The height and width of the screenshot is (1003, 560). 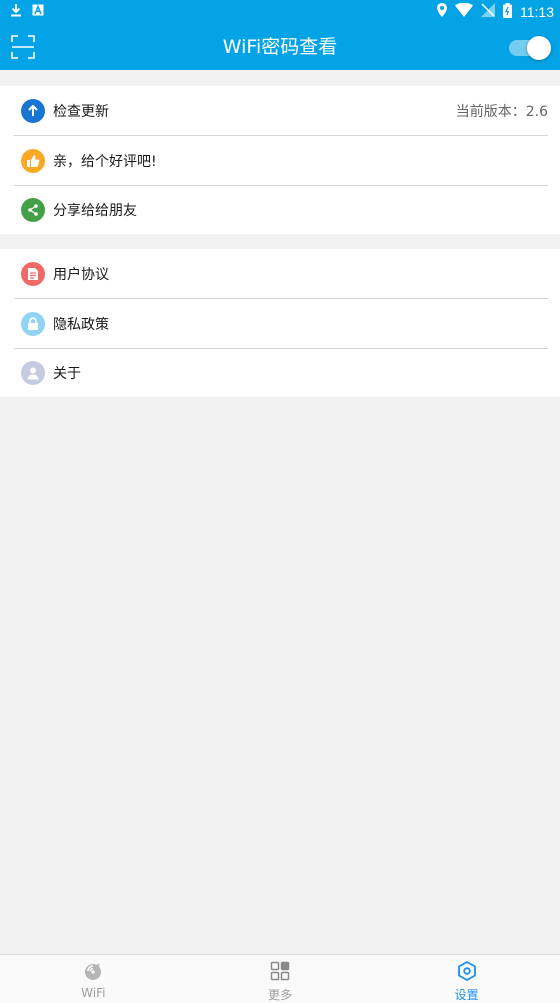 I want to click on grid-icon, so click(x=280, y=973).